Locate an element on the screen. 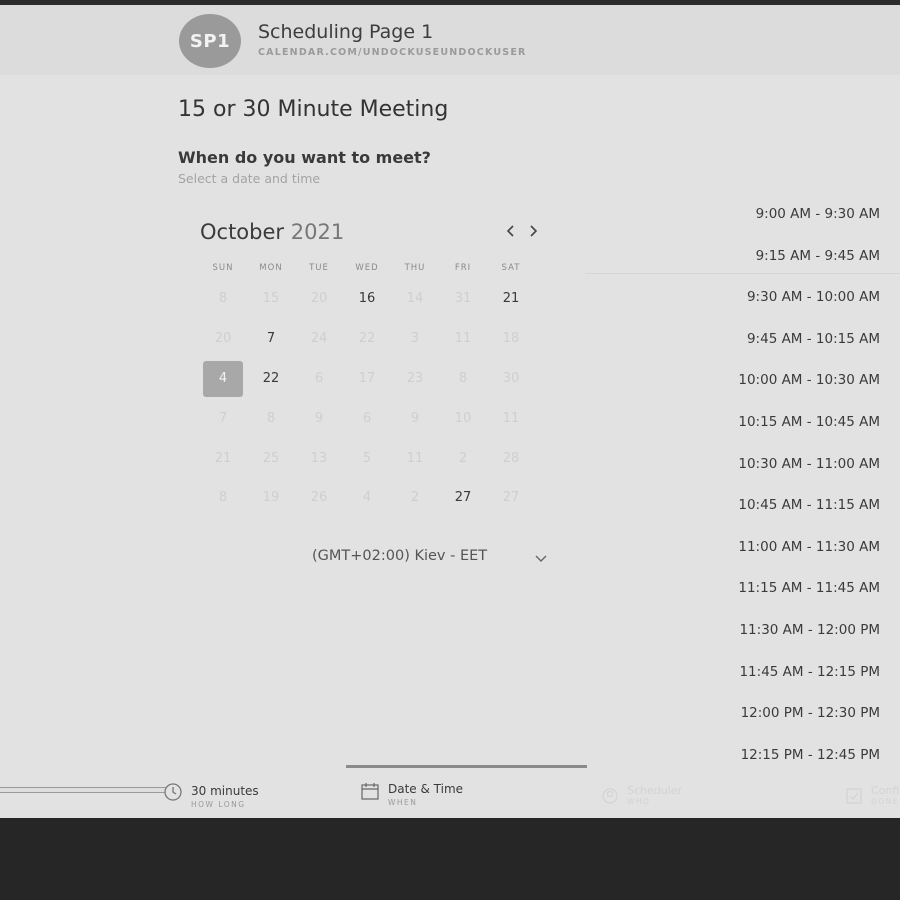  step-scheduler-button is located at coordinates (610, 798).